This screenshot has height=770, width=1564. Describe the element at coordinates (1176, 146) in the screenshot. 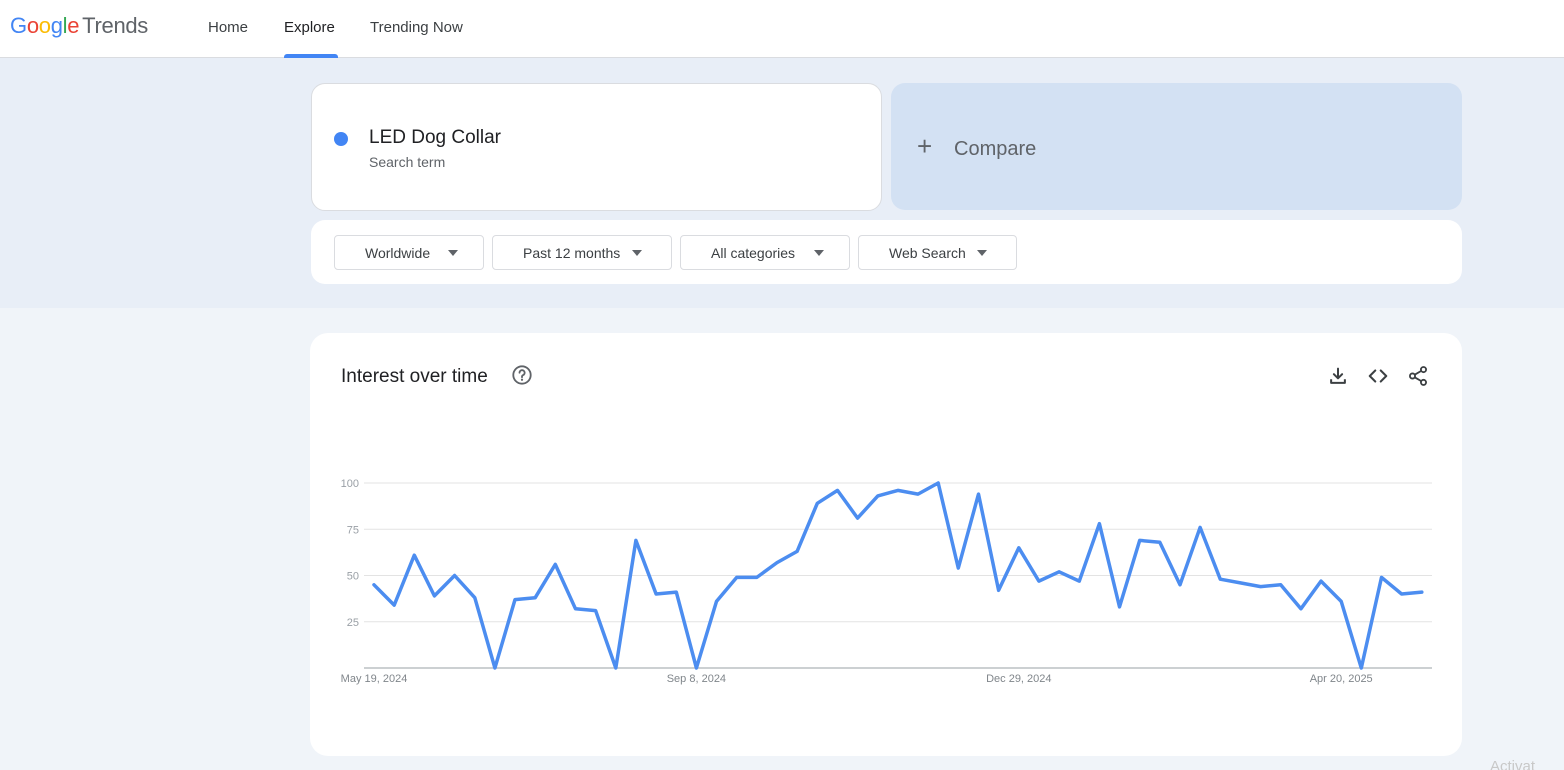

I see `compare-button: + Compare` at that location.